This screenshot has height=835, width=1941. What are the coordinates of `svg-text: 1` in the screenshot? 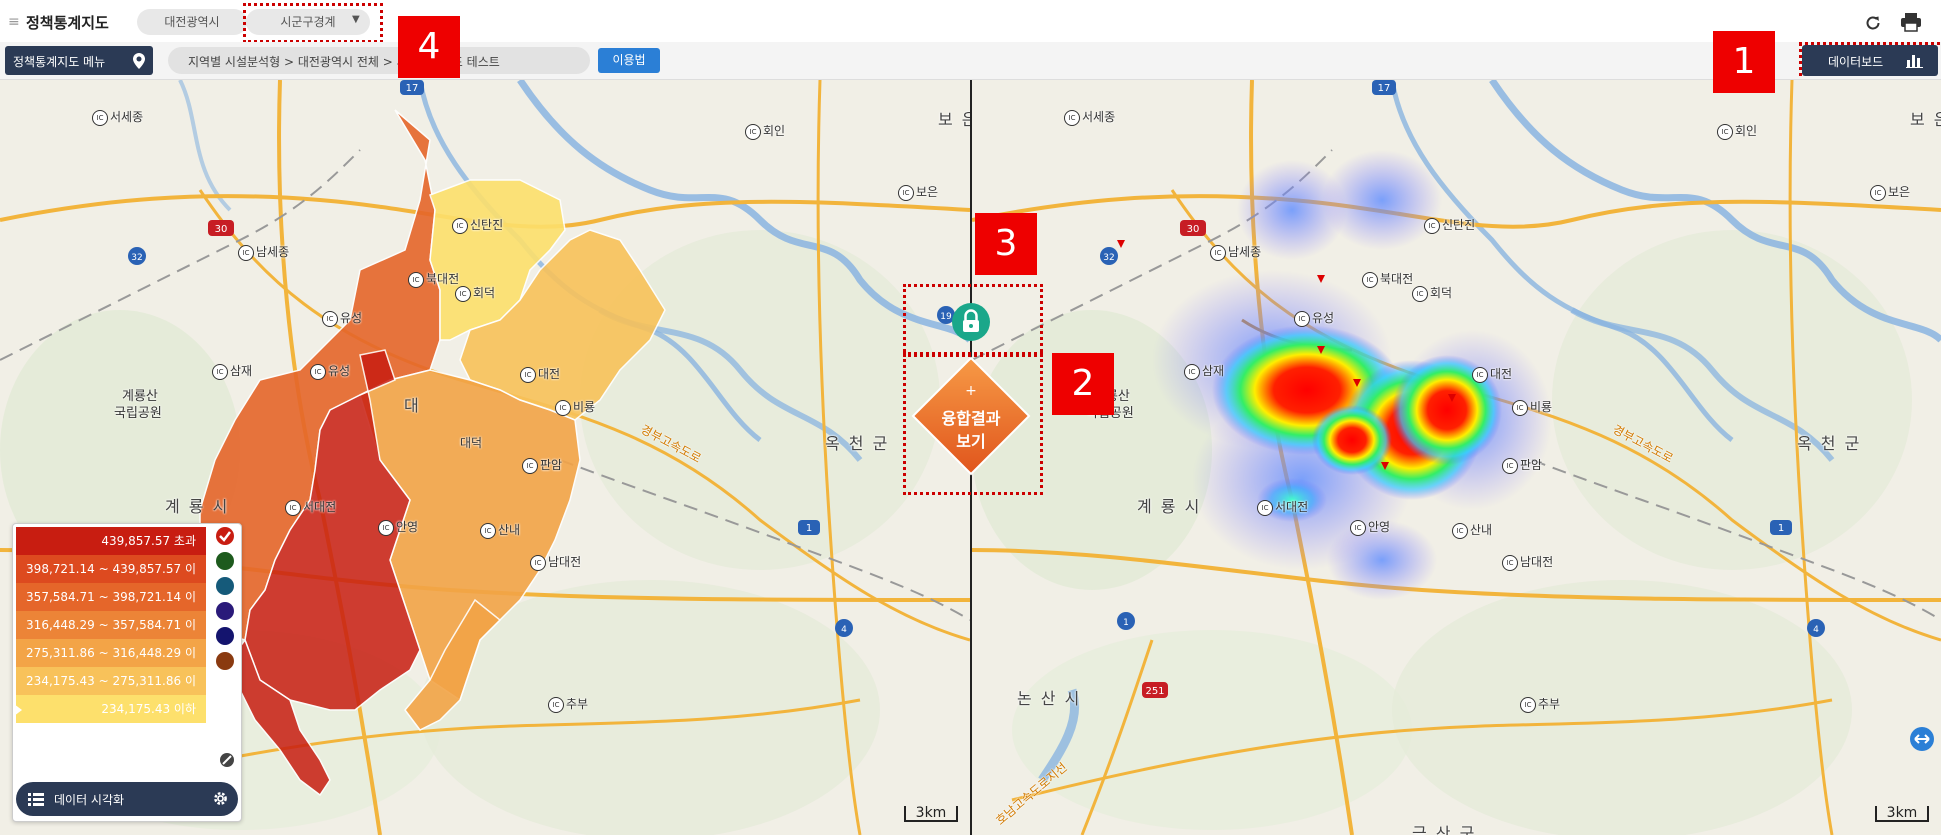 It's located at (1781, 528).